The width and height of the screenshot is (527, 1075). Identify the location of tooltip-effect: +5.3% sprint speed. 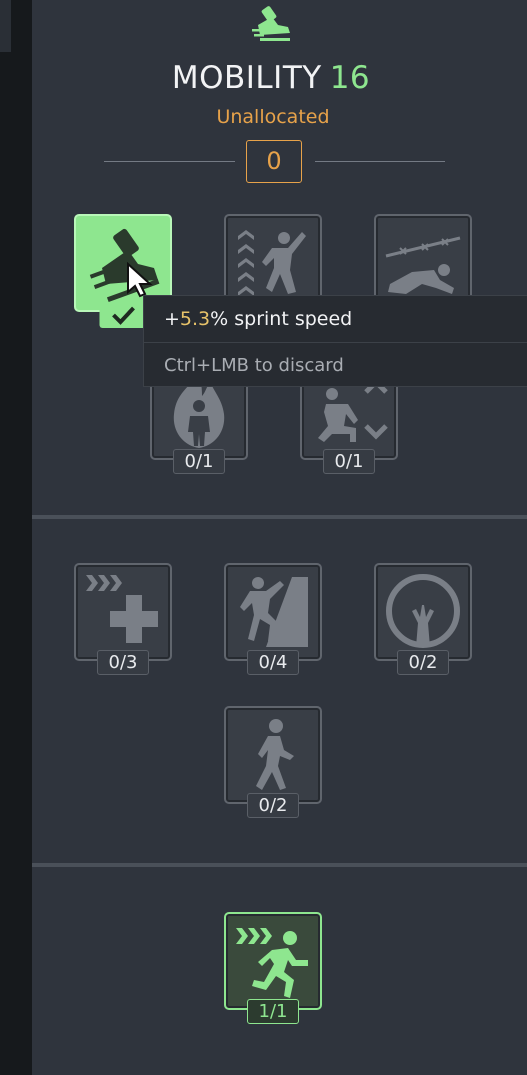
(258, 319).